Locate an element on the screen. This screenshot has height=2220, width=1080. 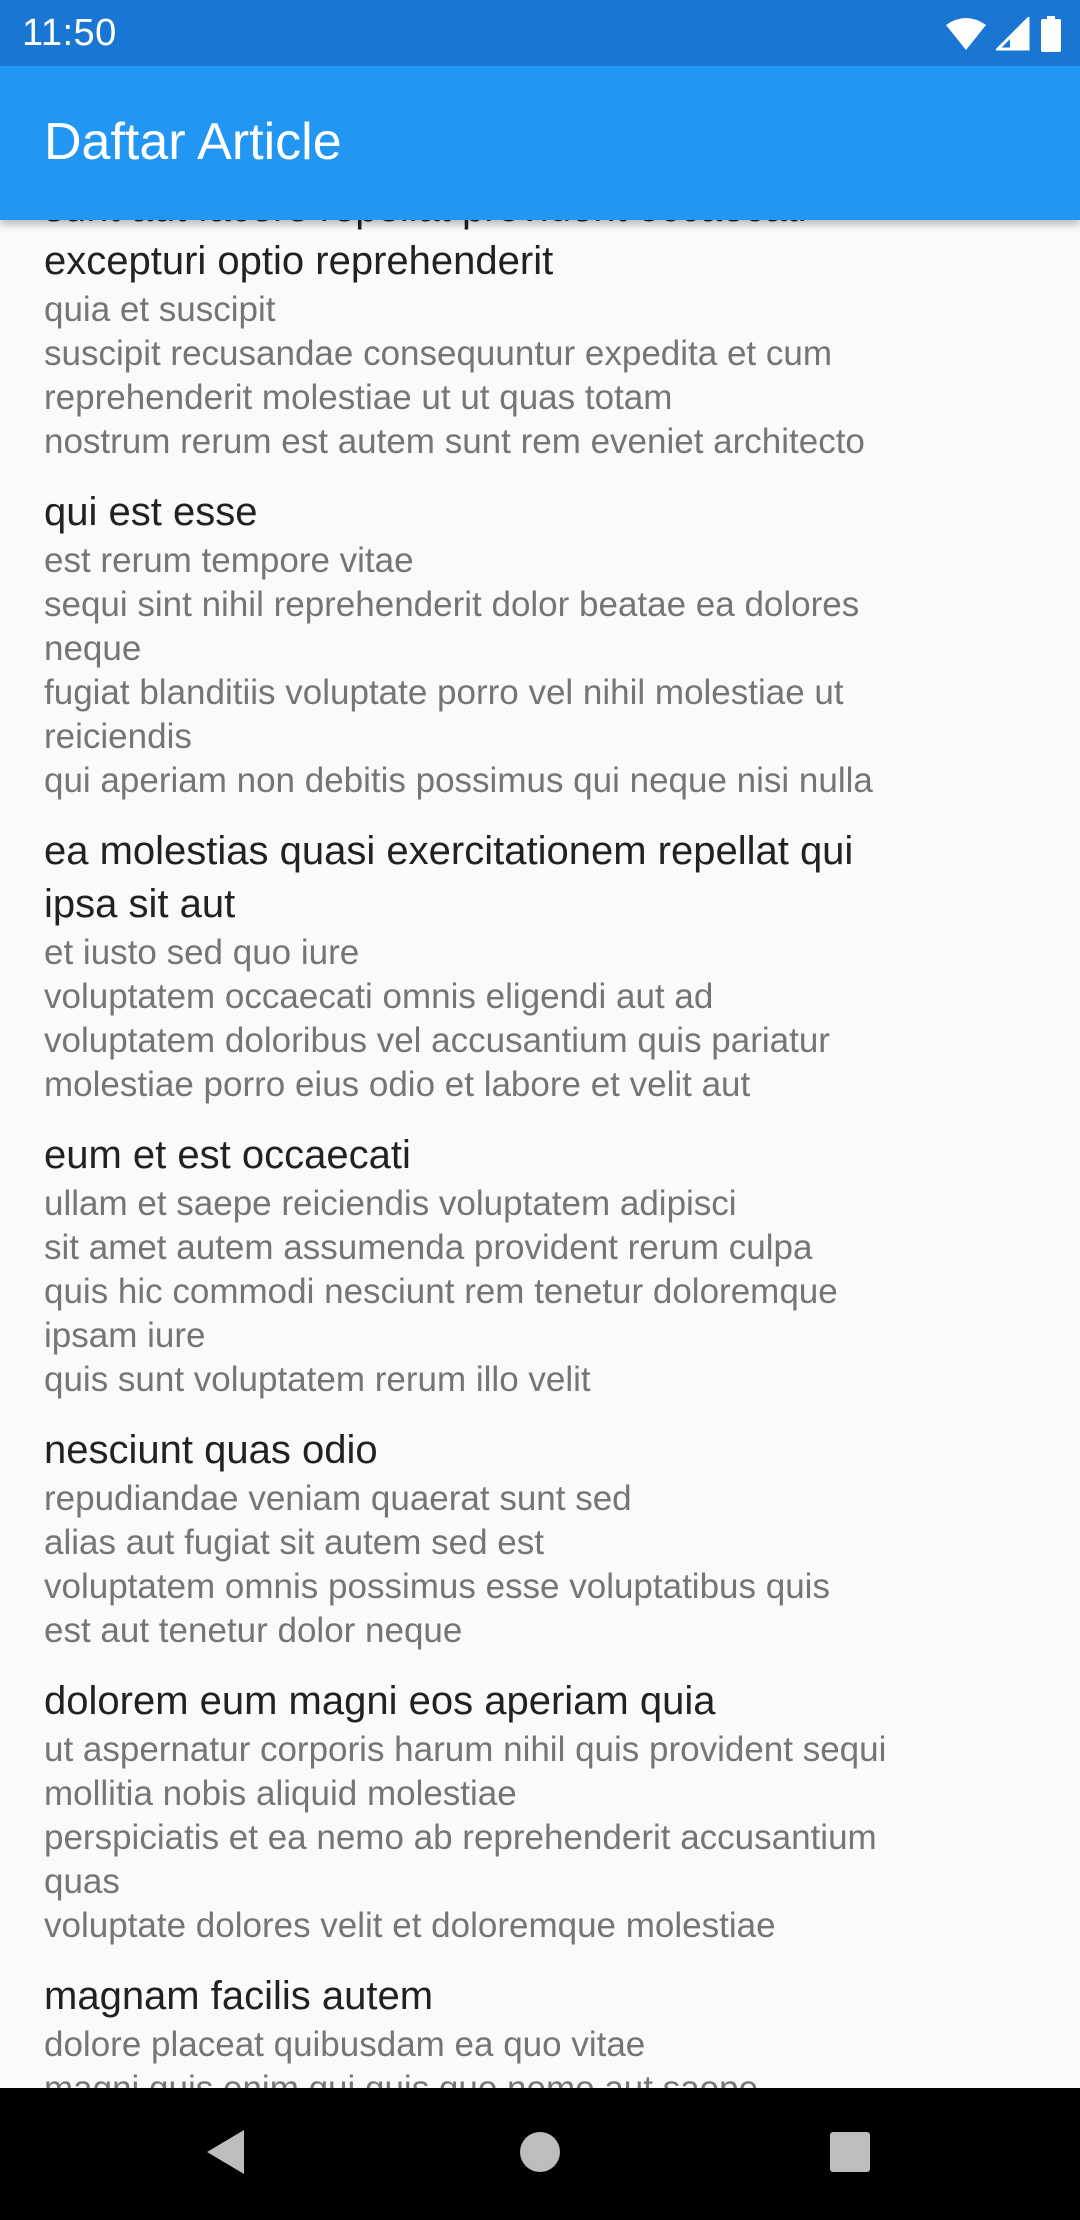
signal-icon is located at coordinates (1013, 34).